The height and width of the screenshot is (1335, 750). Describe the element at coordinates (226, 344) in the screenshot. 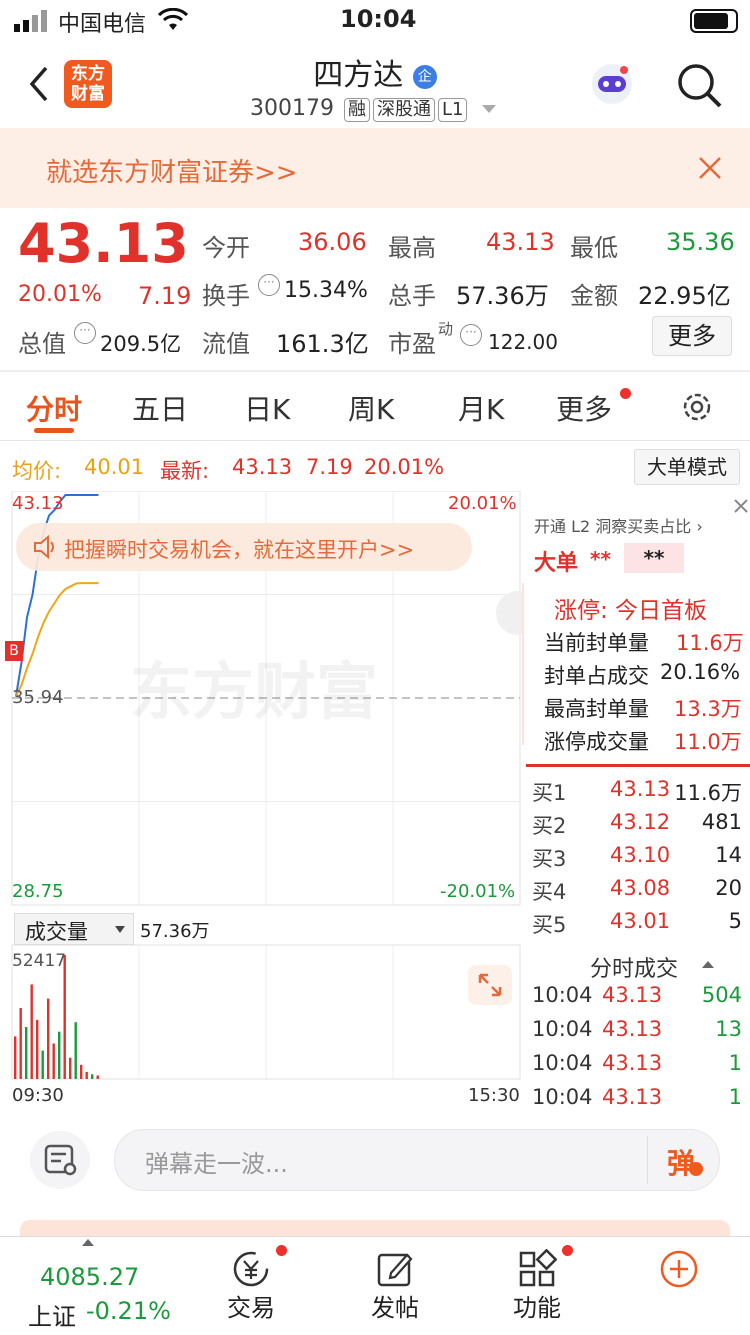

I see `float-label: 流值` at that location.